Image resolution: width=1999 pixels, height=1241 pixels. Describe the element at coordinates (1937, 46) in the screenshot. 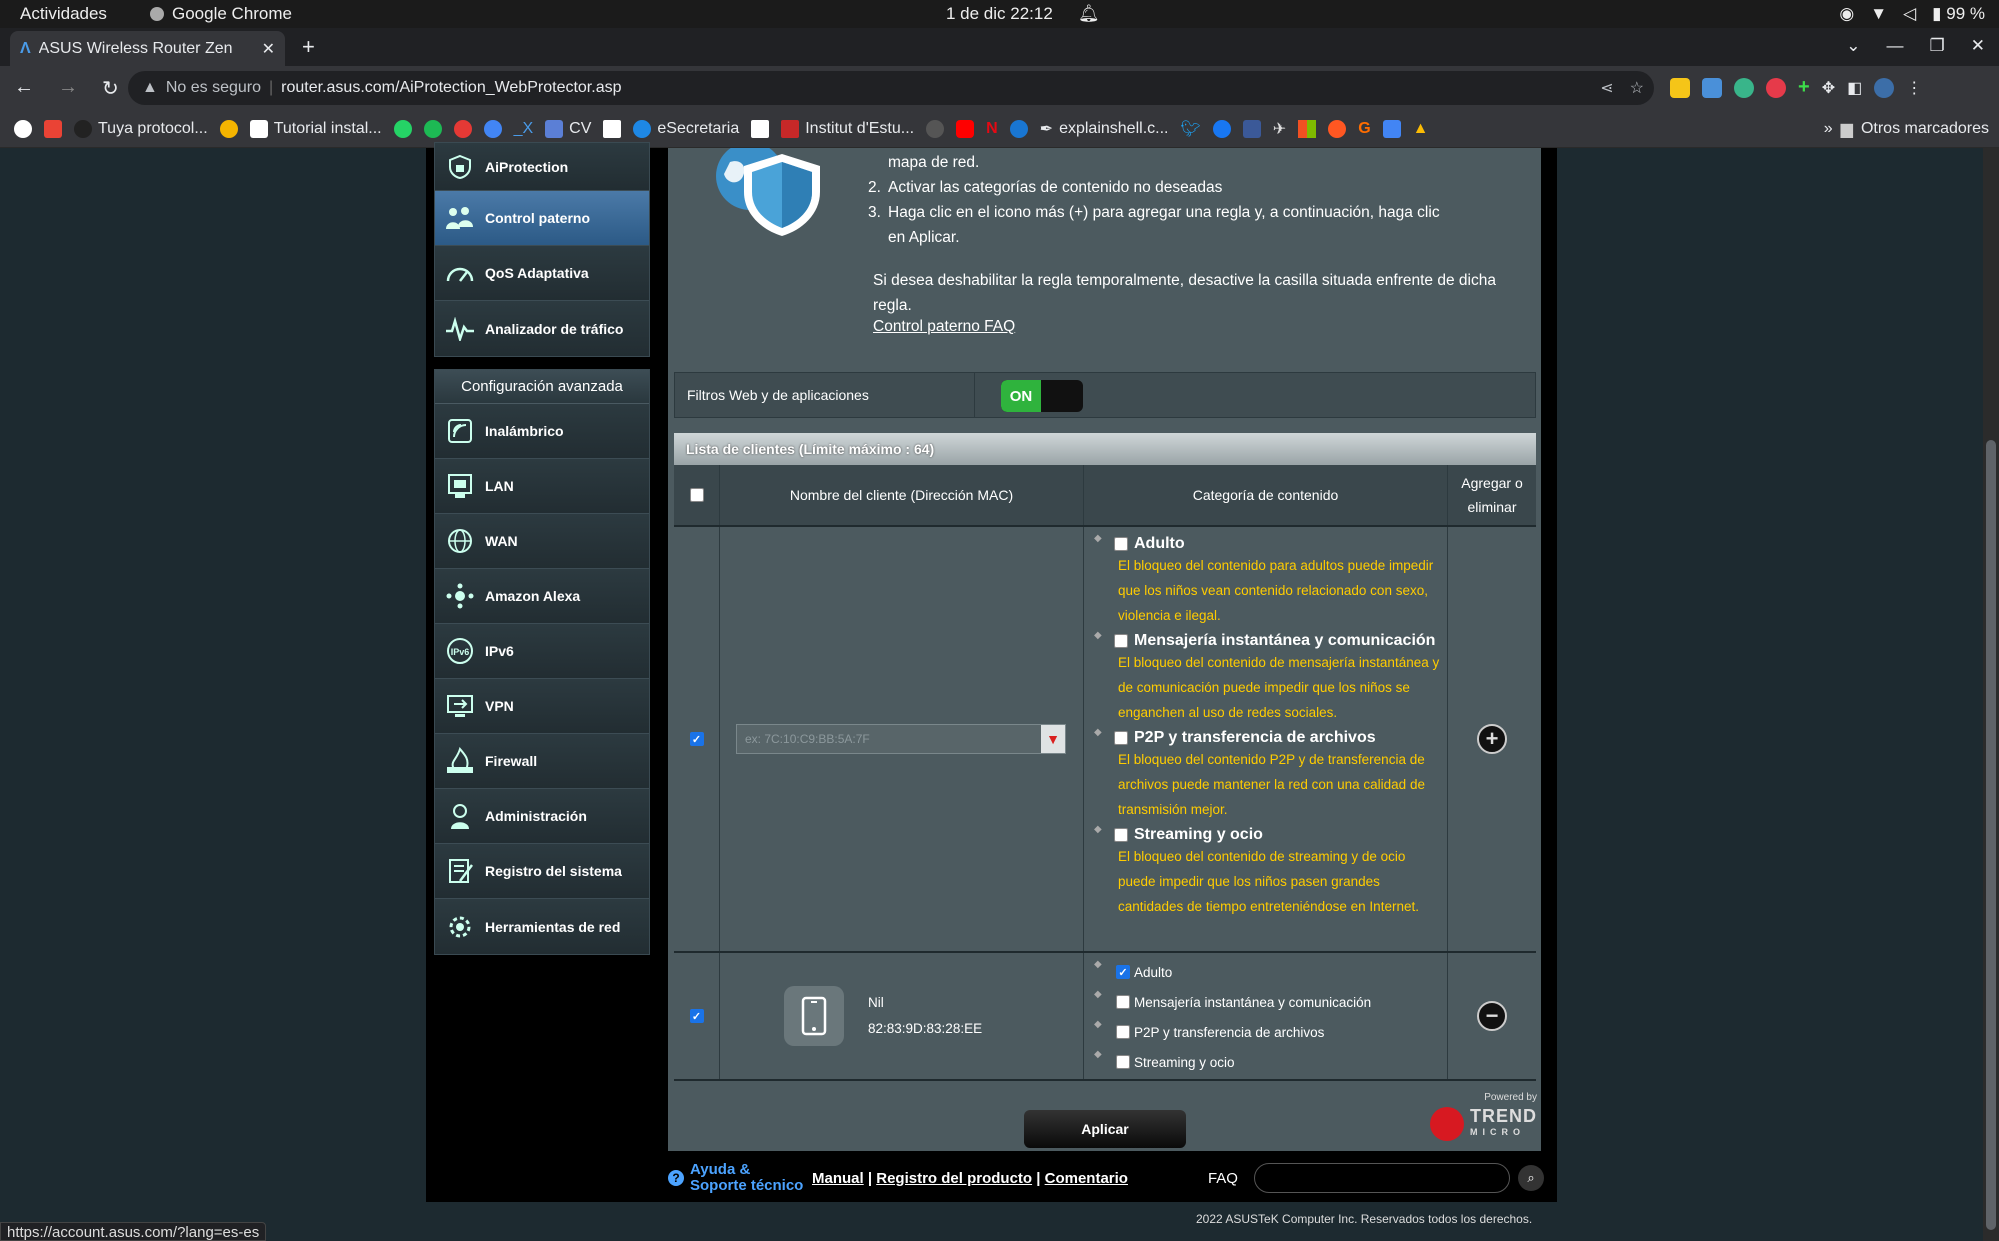

I see `restore-icon: ❐` at that location.